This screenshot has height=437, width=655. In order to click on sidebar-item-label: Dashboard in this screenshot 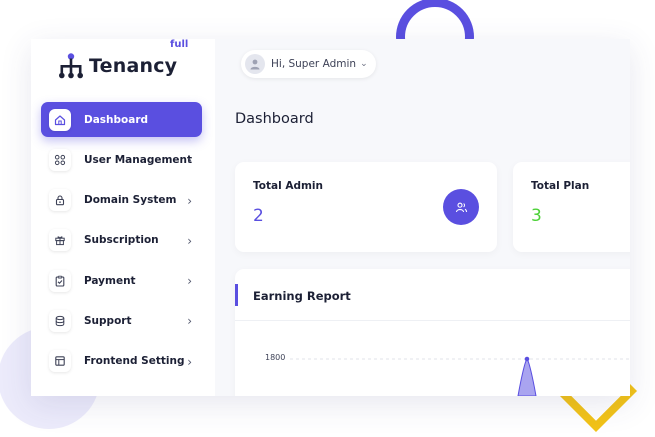, I will do `click(116, 119)`.